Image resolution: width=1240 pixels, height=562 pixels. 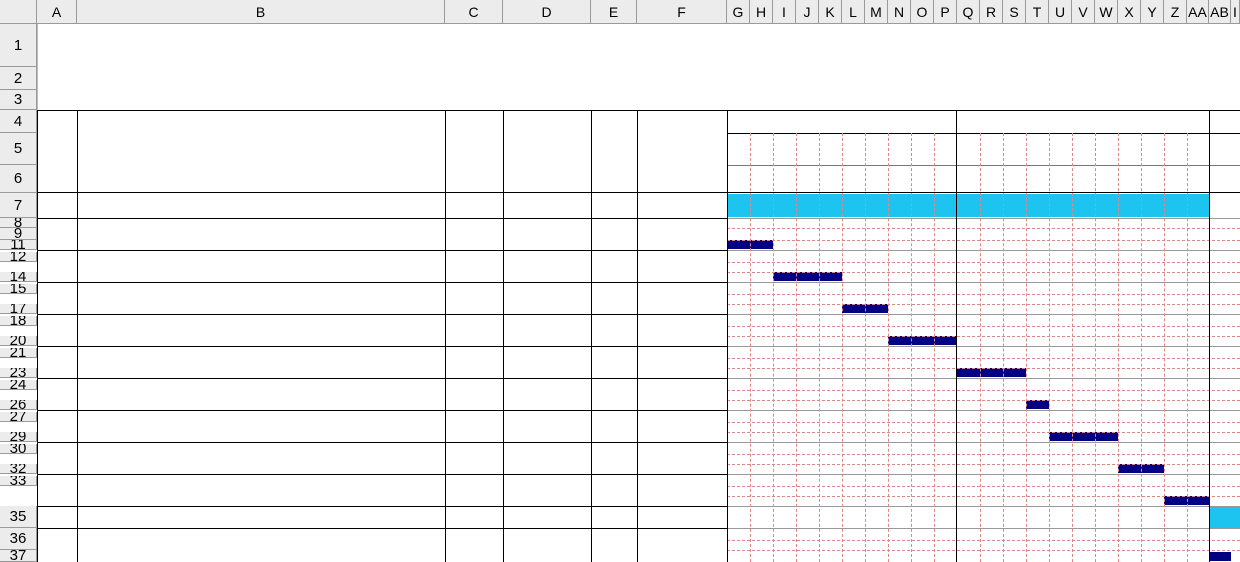 I want to click on row-header-5: 5, so click(x=18, y=149).